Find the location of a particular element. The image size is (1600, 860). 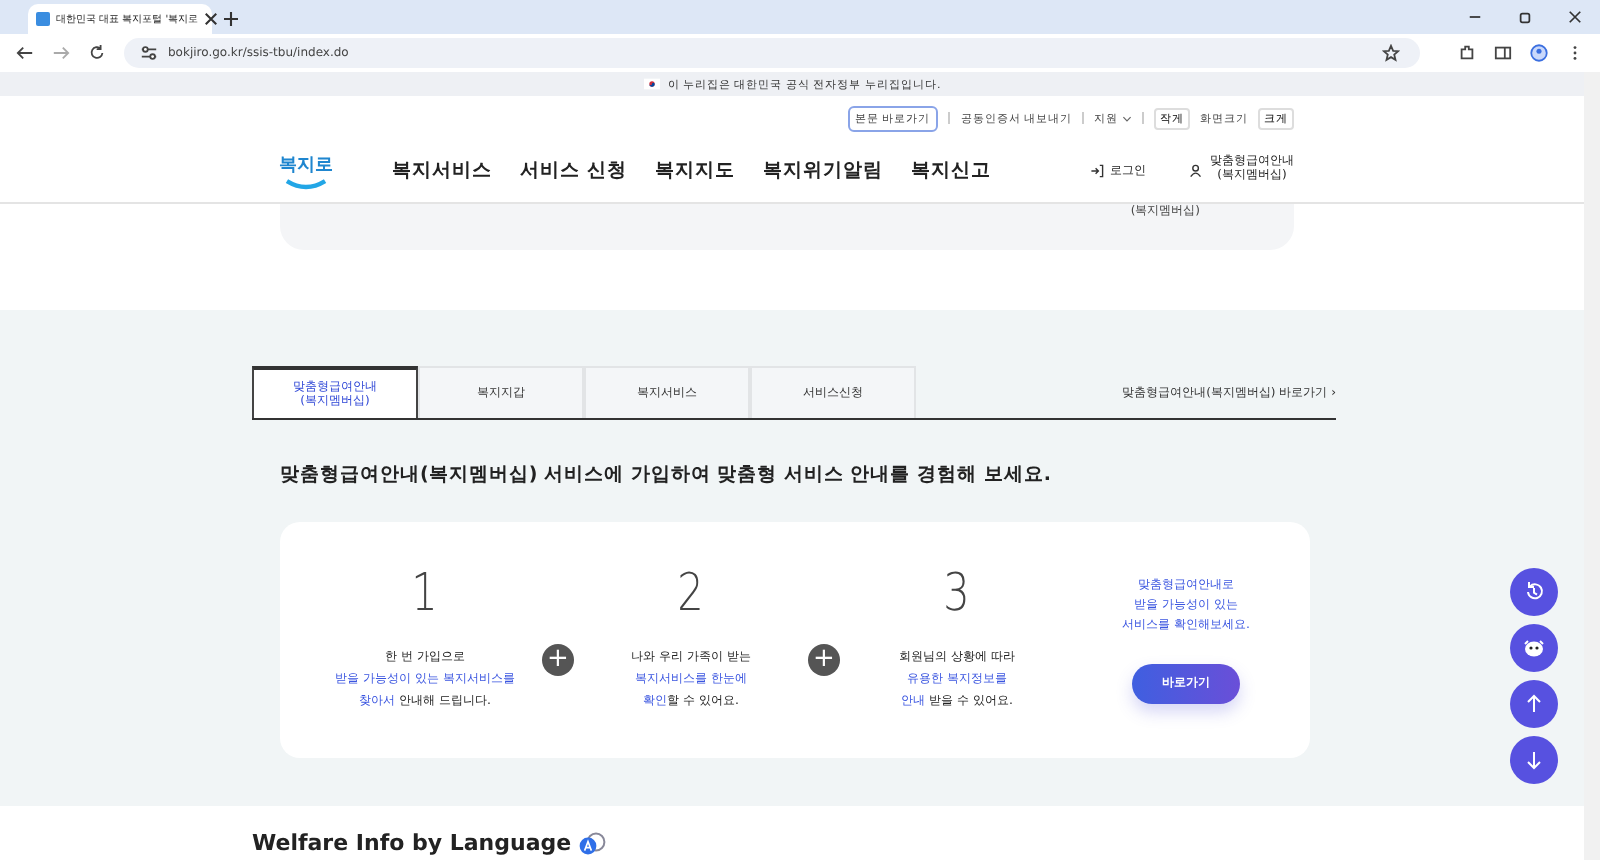

flag-icon is located at coordinates (651, 84).